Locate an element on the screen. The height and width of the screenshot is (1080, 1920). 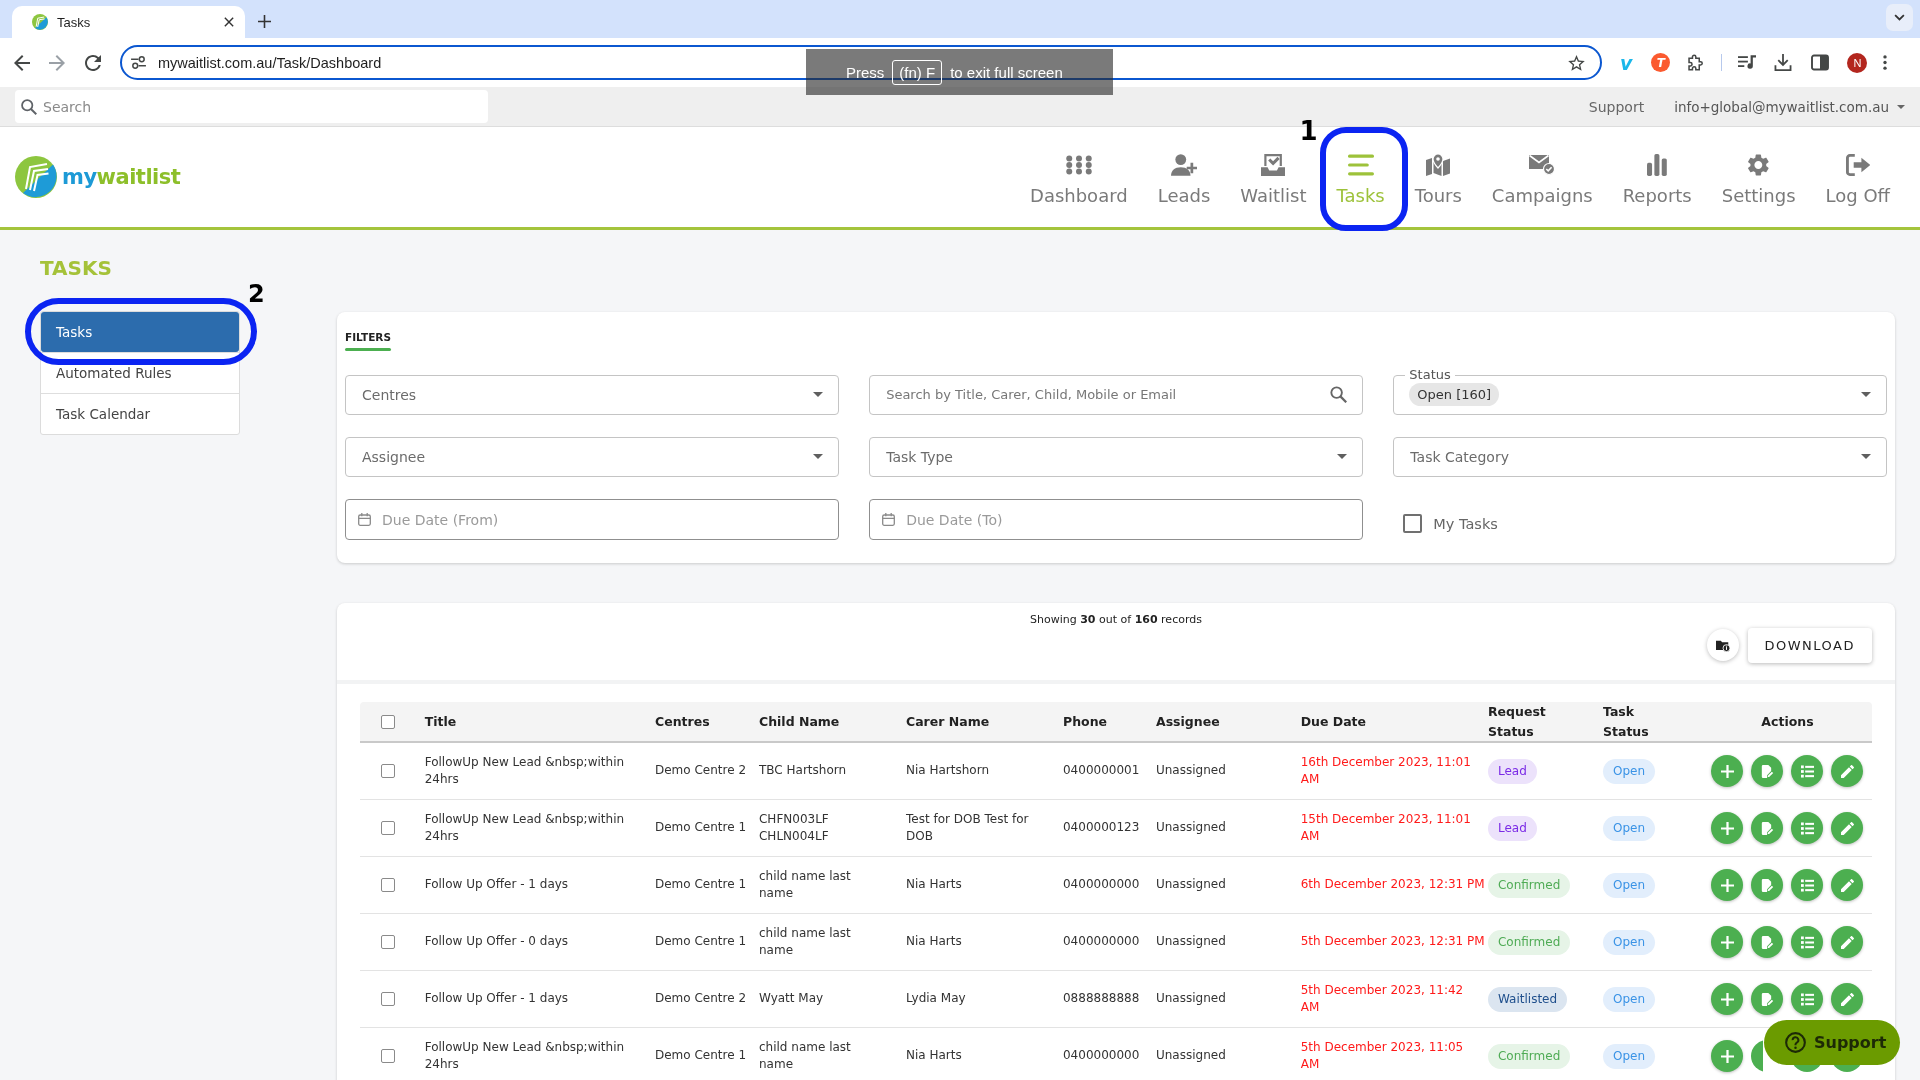
browser-tab: Tasks is located at coordinates (128, 22).